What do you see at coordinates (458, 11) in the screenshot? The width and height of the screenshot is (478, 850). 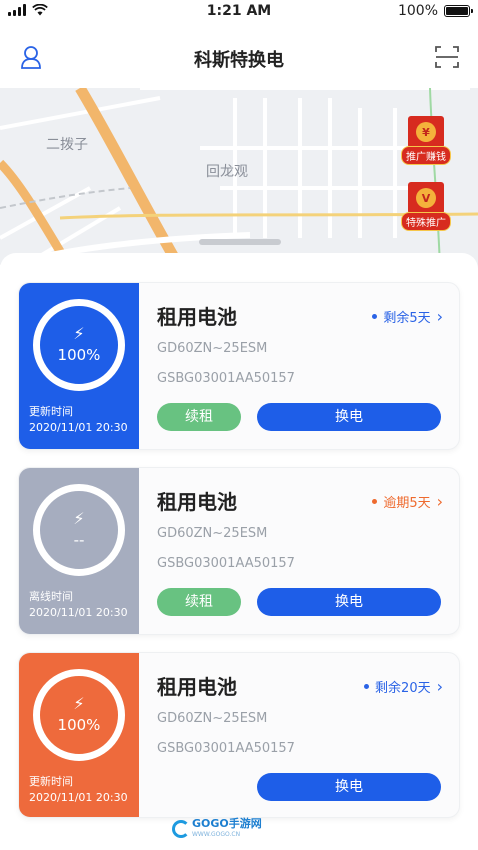 I see `battery-icon` at bounding box center [458, 11].